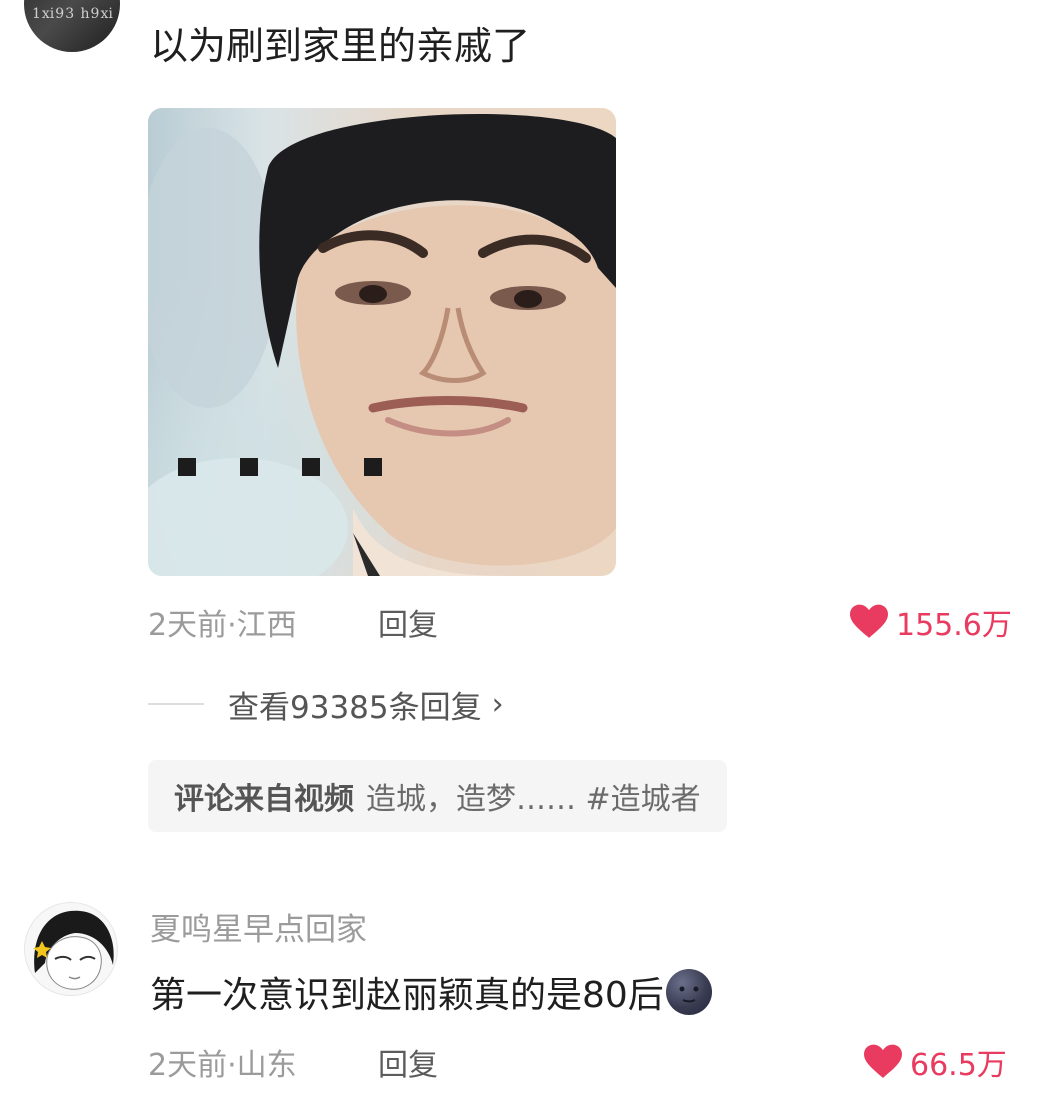 Image resolution: width=1048 pixels, height=1100 pixels. I want to click on divider-line, so click(176, 704).